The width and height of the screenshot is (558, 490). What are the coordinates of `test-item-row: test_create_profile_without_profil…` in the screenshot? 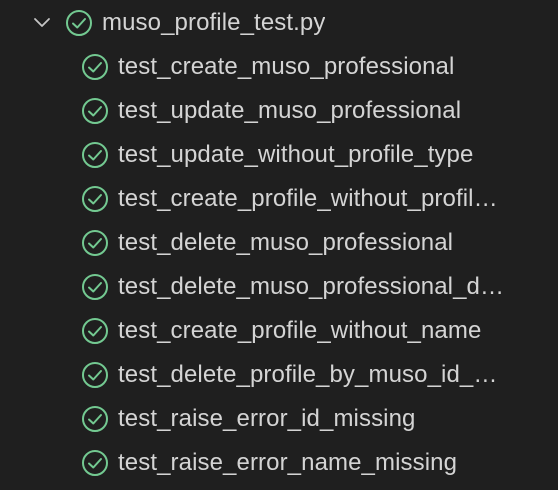 It's located at (279, 199).